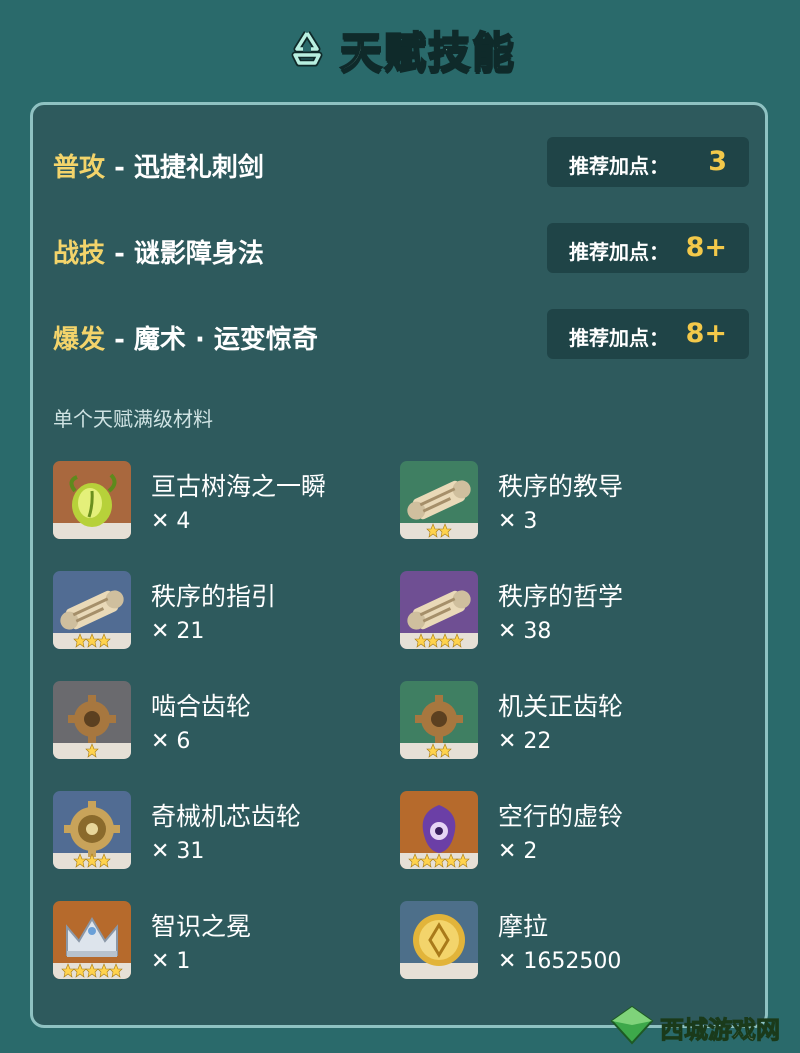 The height and width of the screenshot is (1053, 800). I want to click on materials-heading: 单个天赋满级材料, so click(133, 419).